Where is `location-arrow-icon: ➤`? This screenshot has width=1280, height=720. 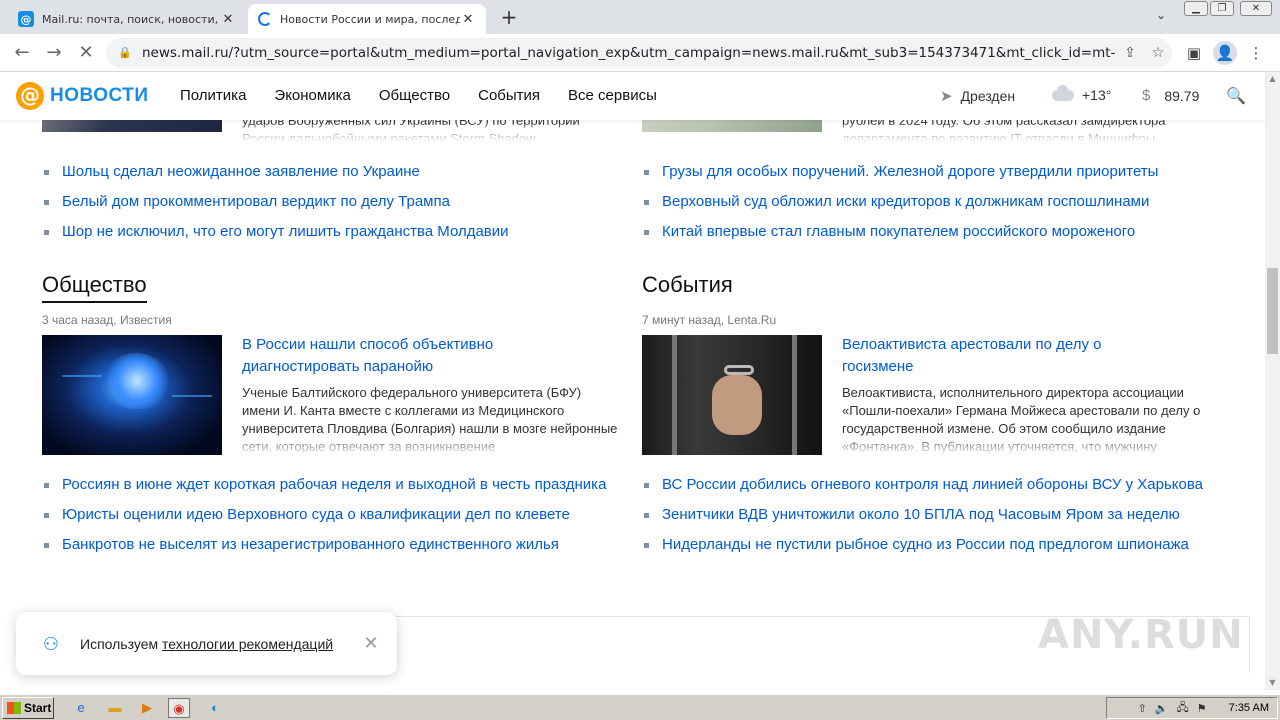 location-arrow-icon: ➤ is located at coordinates (946, 96).